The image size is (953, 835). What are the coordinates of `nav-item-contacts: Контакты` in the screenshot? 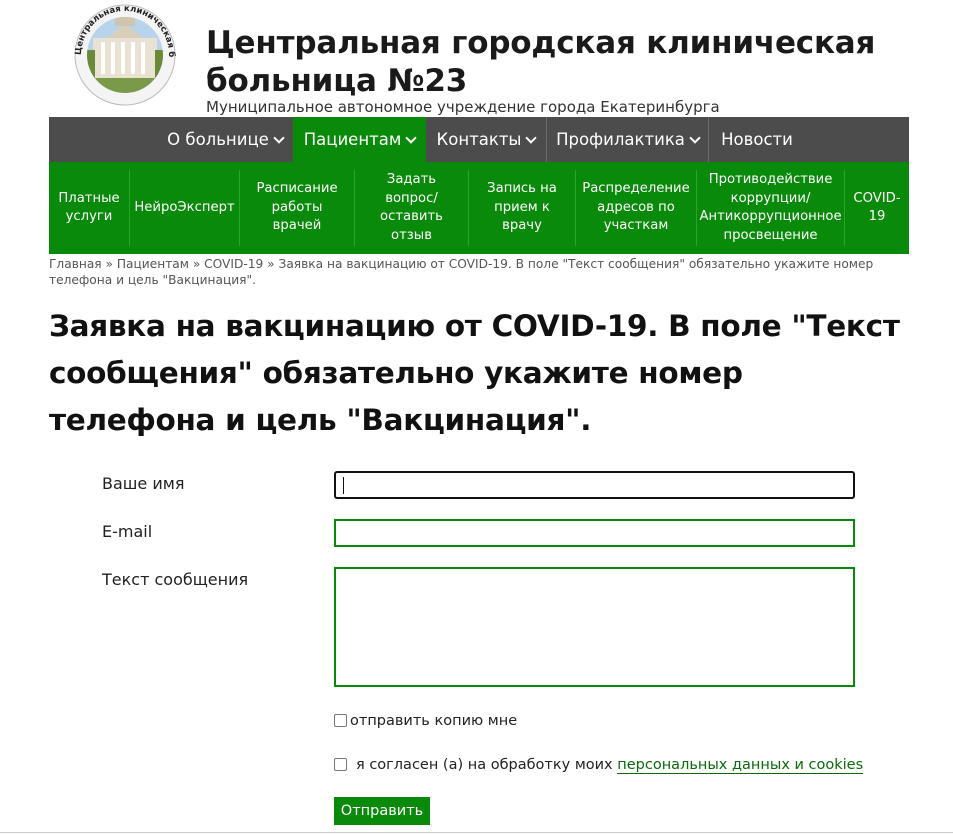 It's located at (486, 139).